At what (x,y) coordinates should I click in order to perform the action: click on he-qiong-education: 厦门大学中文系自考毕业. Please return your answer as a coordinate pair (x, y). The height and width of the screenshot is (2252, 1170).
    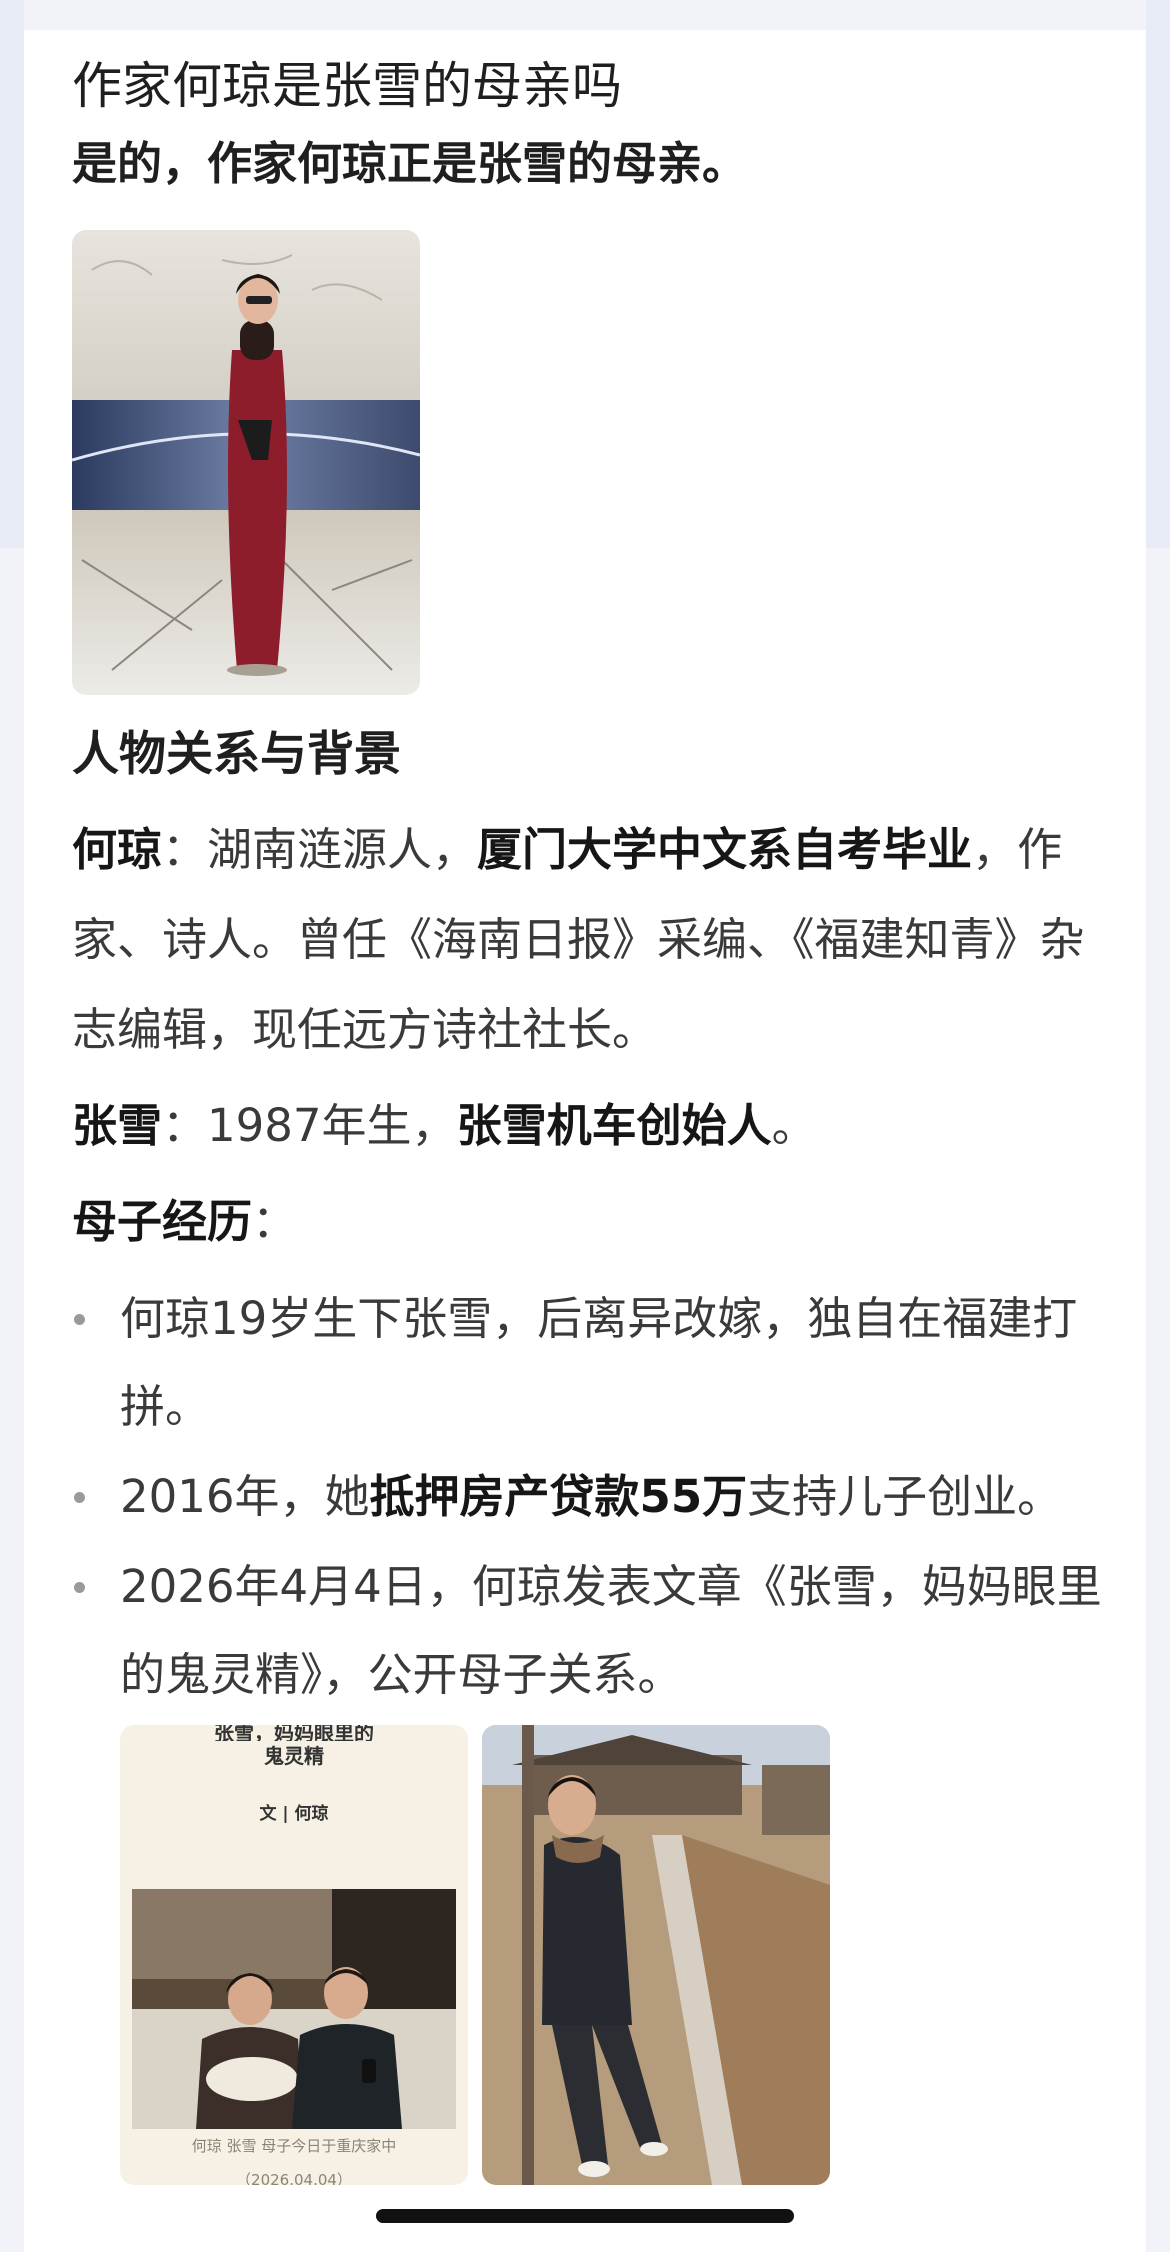
    Looking at the image, I should click on (725, 849).